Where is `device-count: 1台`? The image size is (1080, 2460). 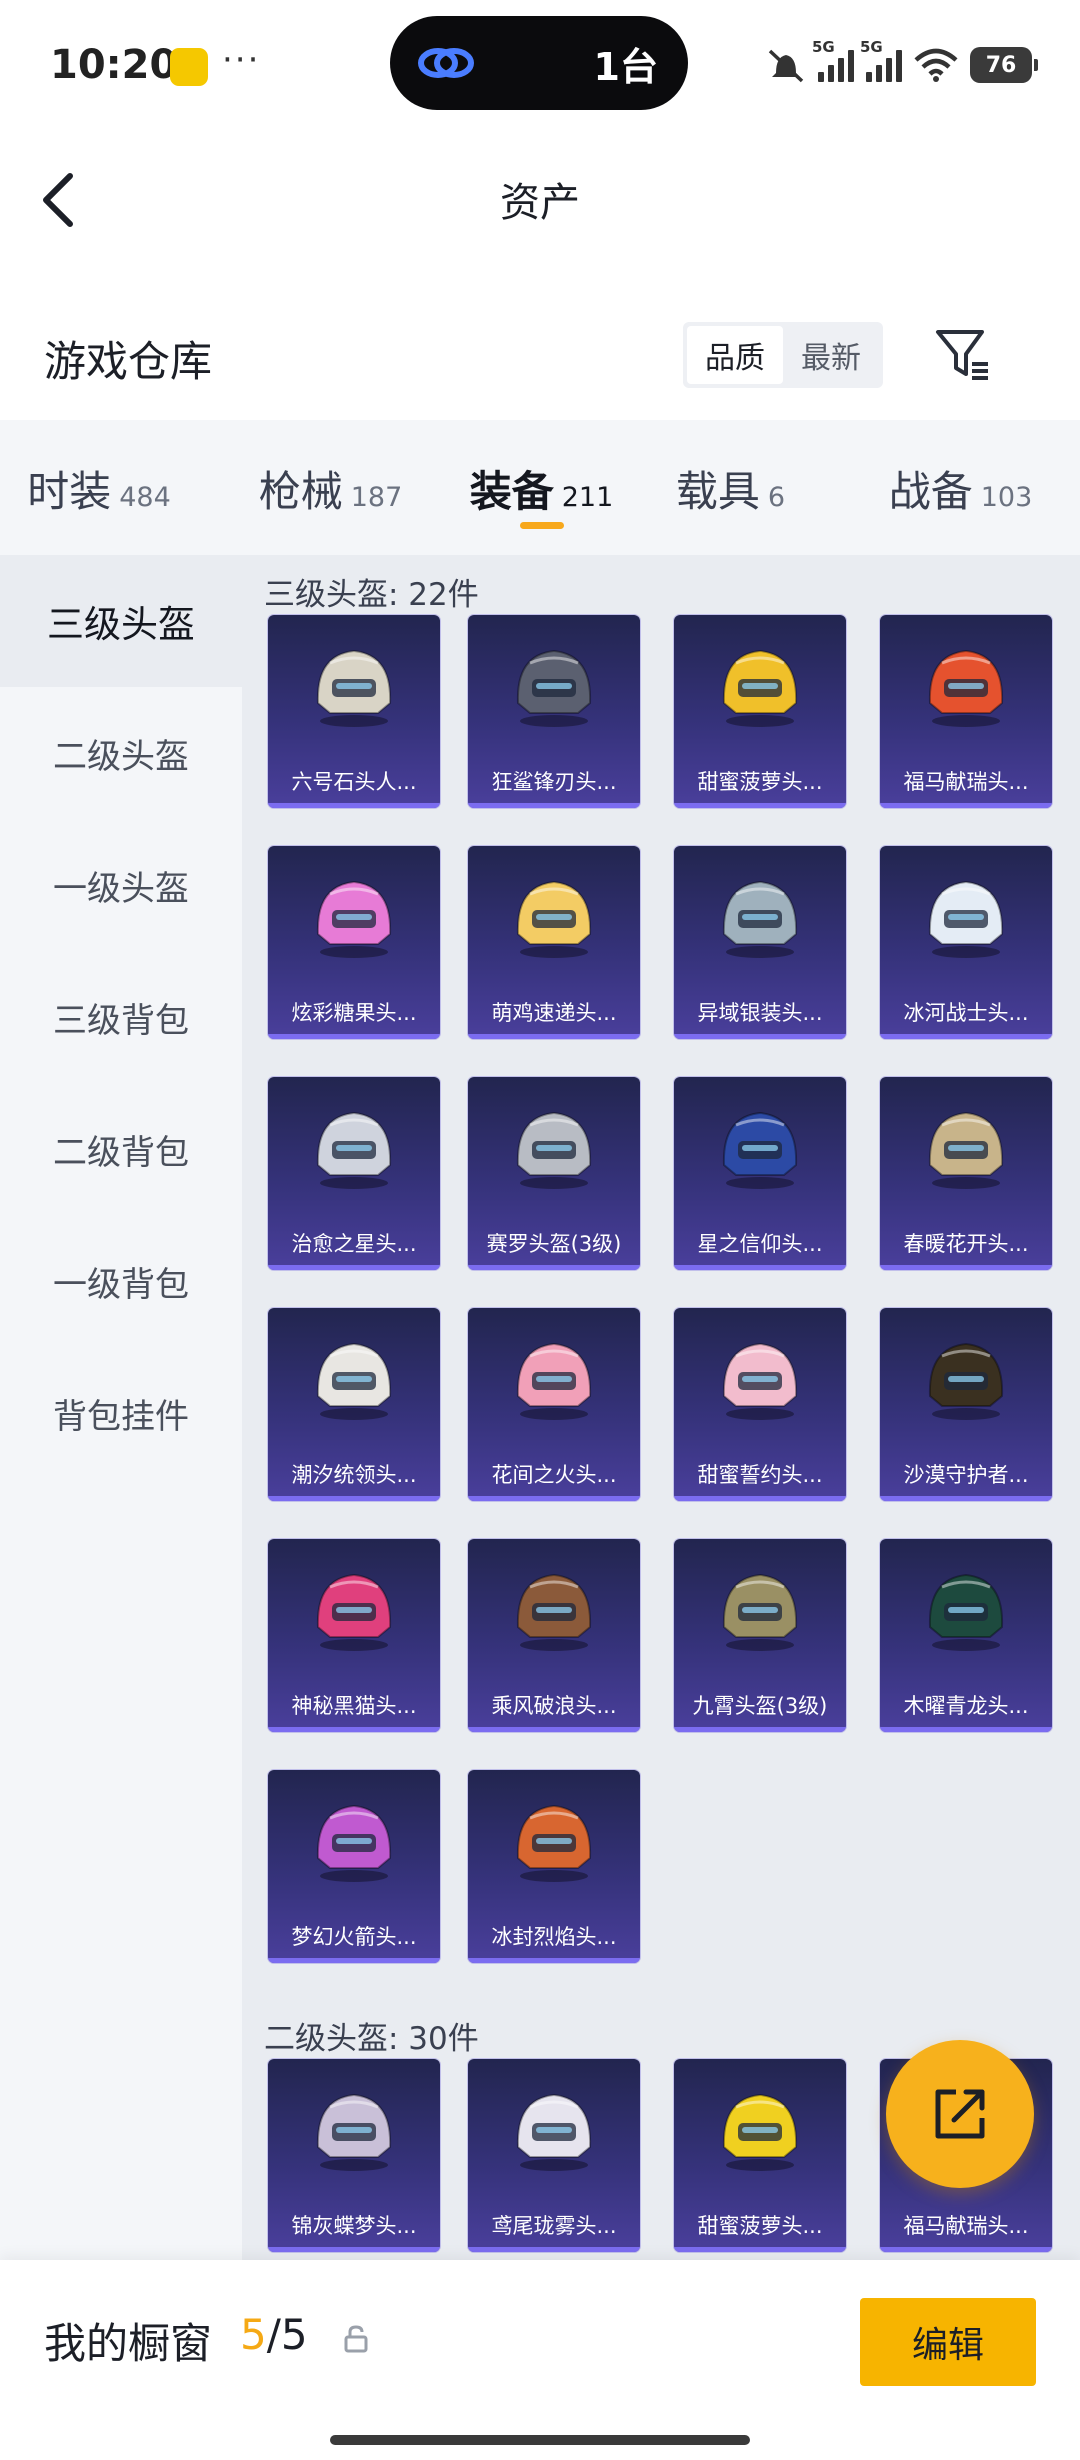 device-count: 1台 is located at coordinates (625, 67).